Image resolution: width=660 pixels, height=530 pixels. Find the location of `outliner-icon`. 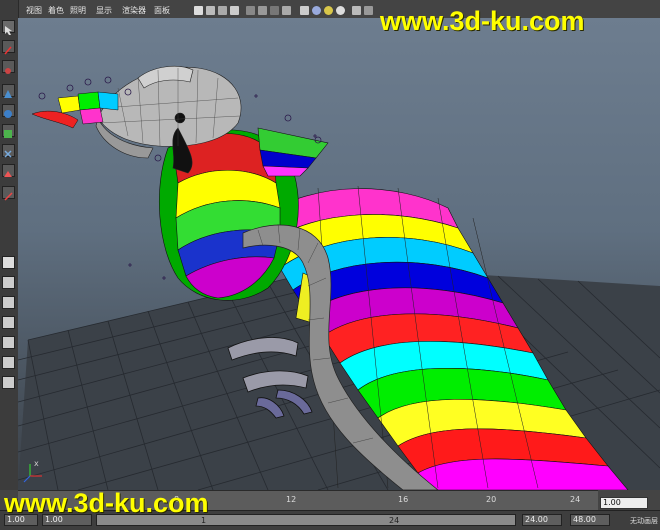

outliner-icon is located at coordinates (8, 362).